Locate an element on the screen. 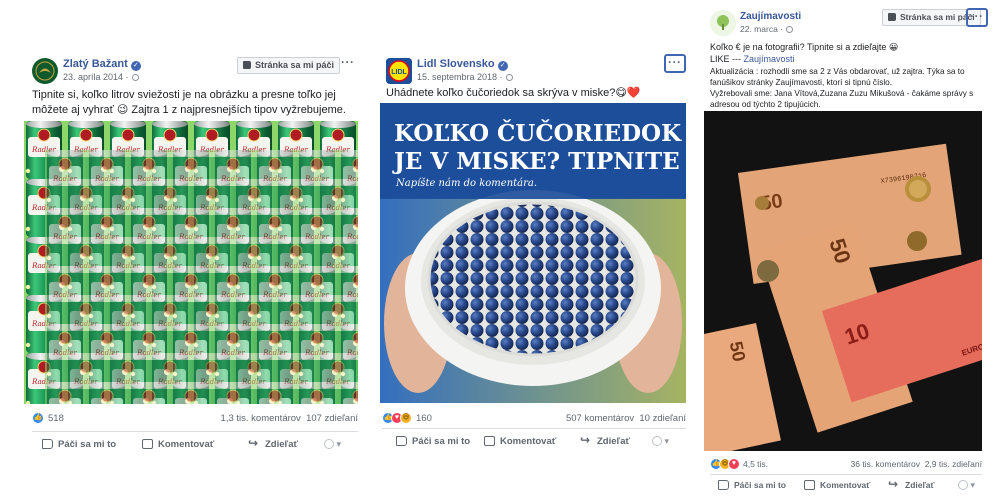 The height and width of the screenshot is (500, 1000). ad-subline: Napíšte nám do komentára. is located at coordinates (466, 183).